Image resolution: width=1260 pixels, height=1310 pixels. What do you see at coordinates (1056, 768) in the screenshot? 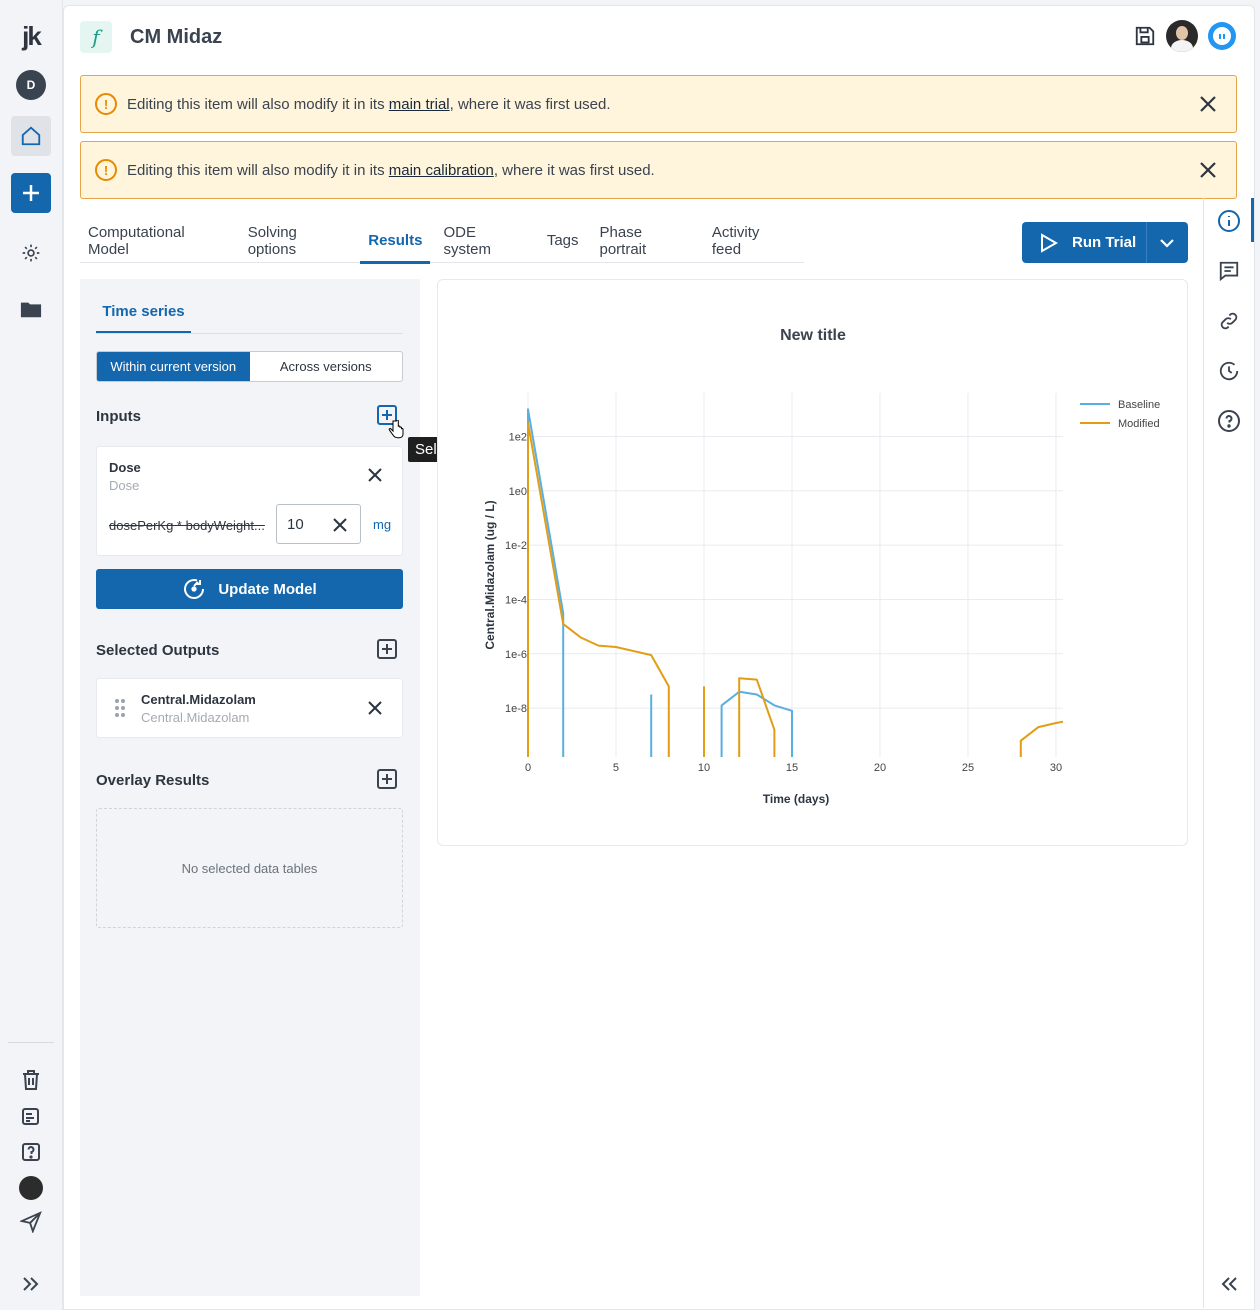
I see `x-tick-label: 30` at bounding box center [1056, 768].